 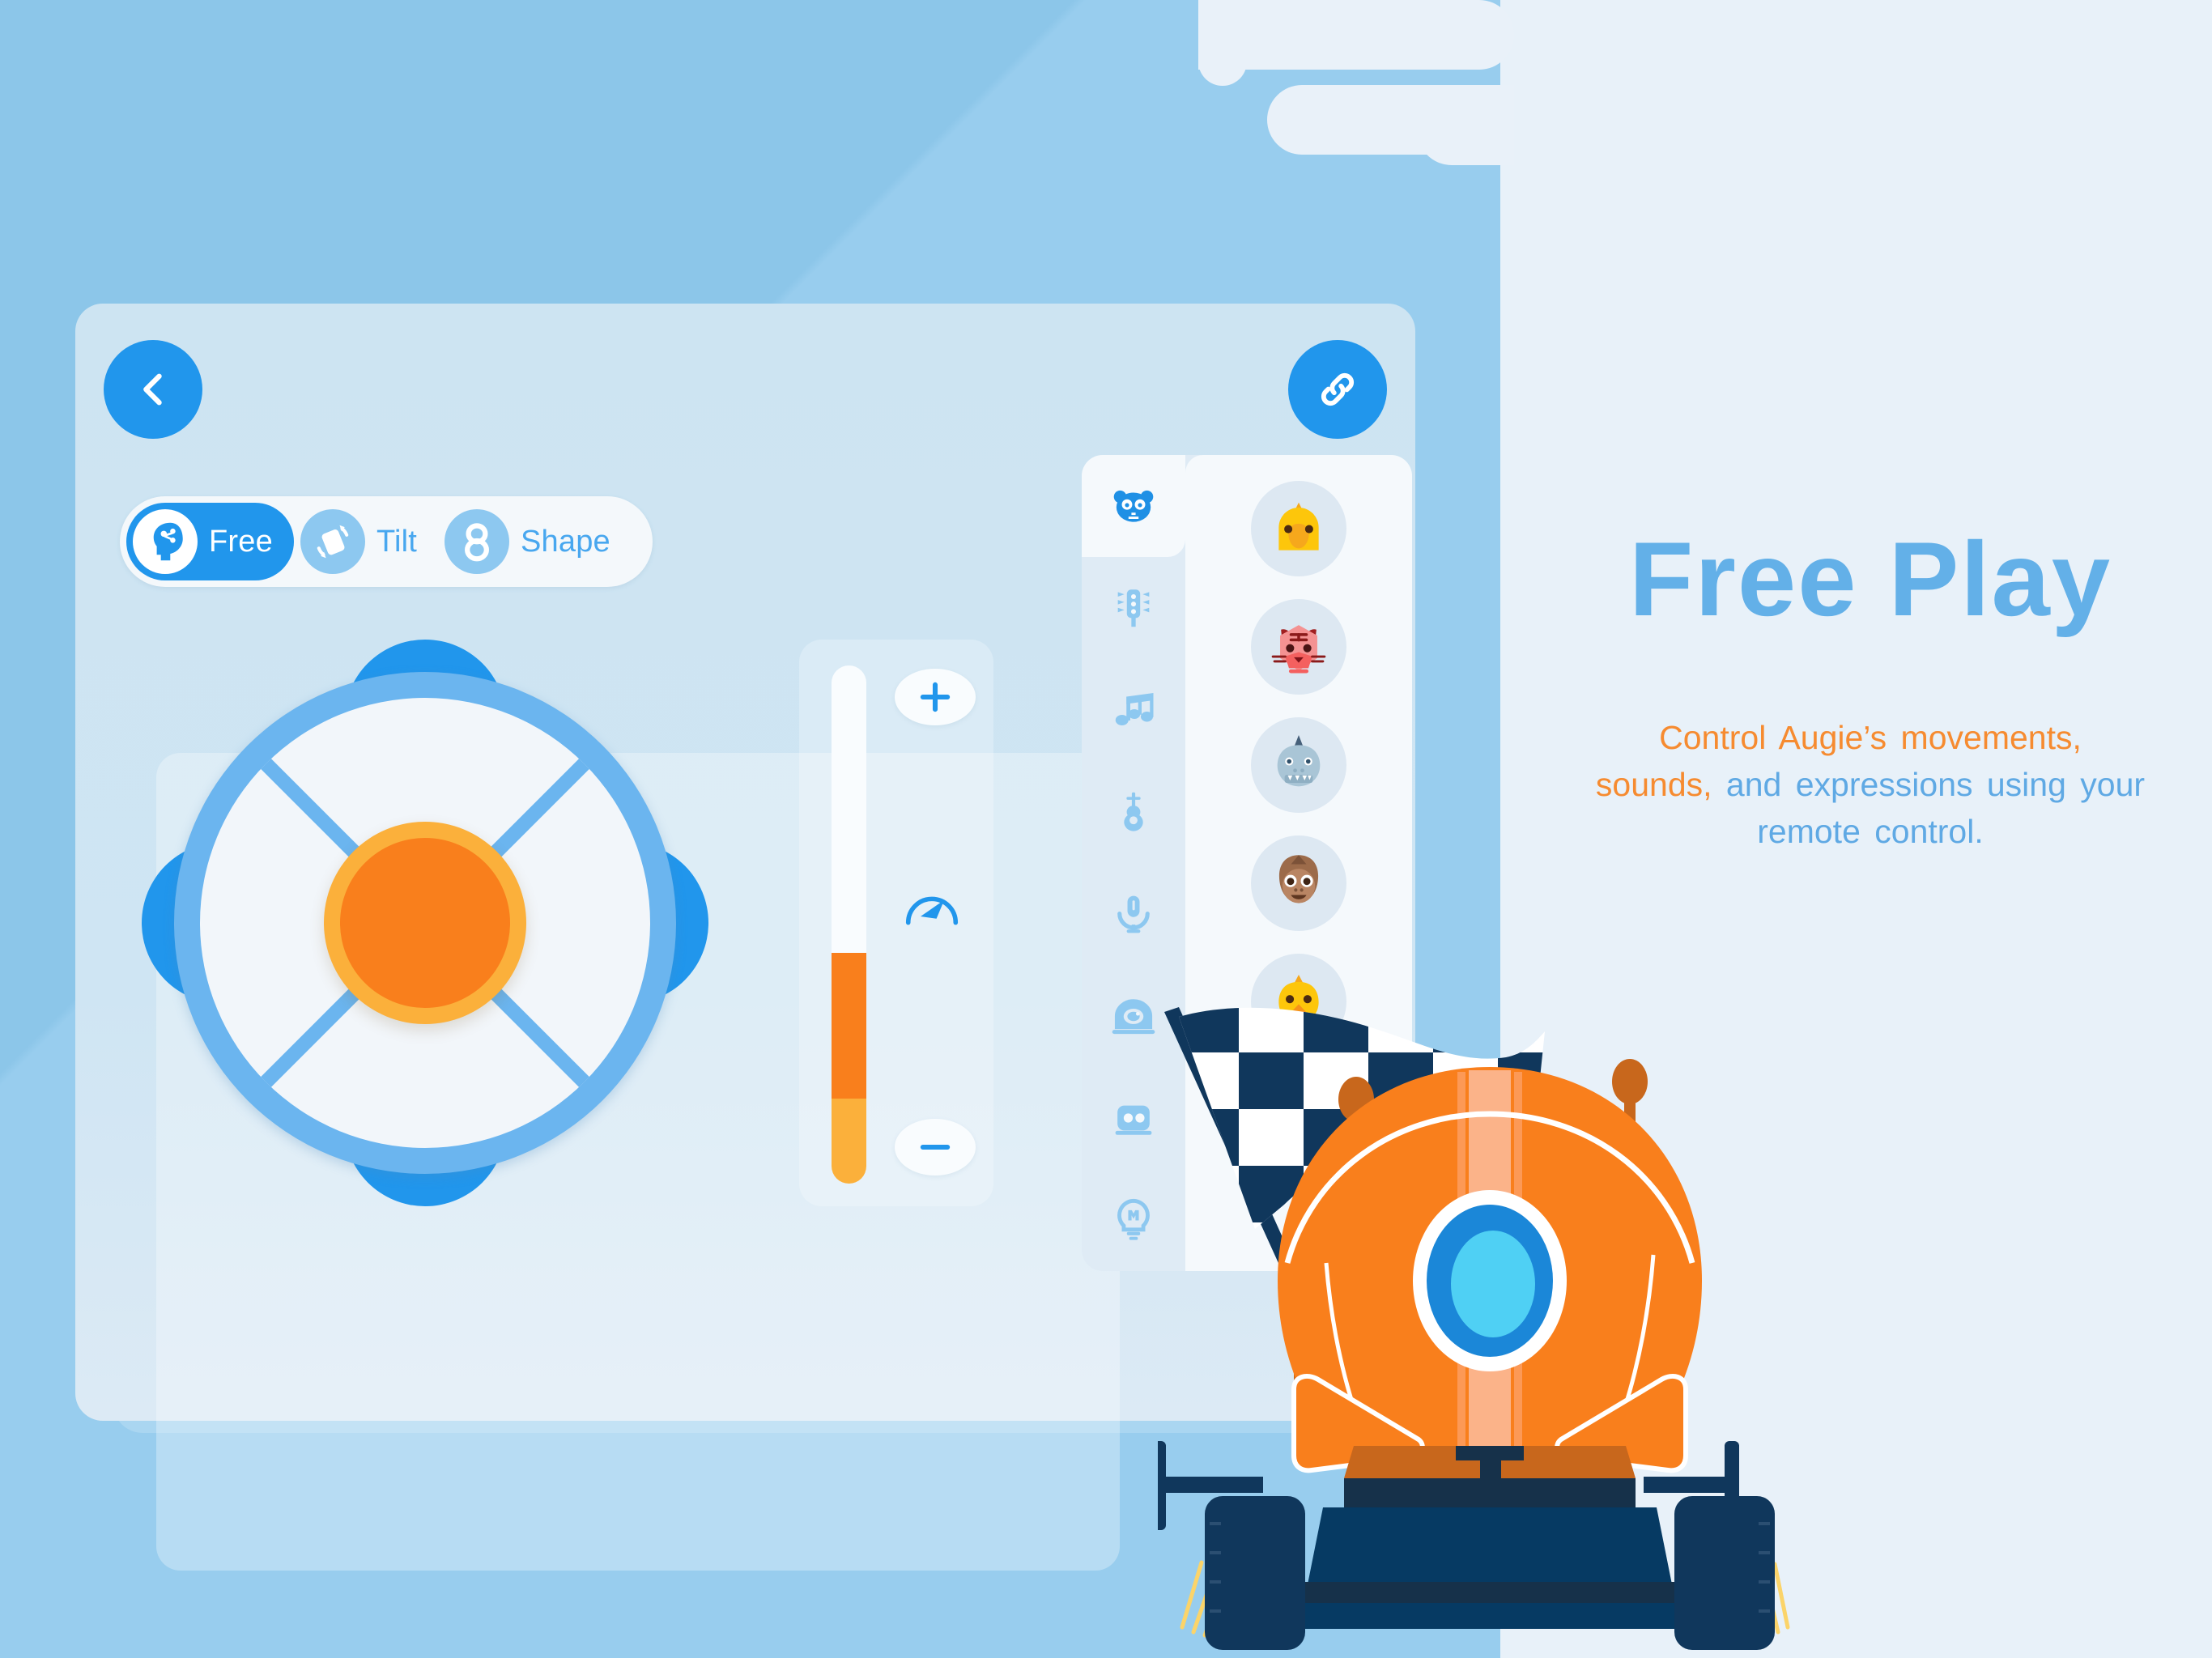 I want to click on rail-item-microphone, so click(x=1134, y=914).